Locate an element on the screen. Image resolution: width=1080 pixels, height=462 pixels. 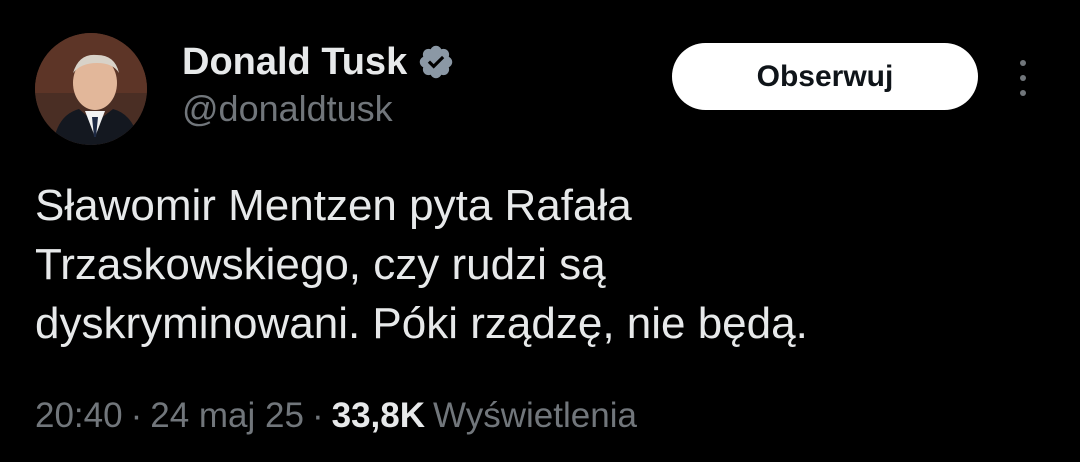
avatar-photo is located at coordinates (91, 89).